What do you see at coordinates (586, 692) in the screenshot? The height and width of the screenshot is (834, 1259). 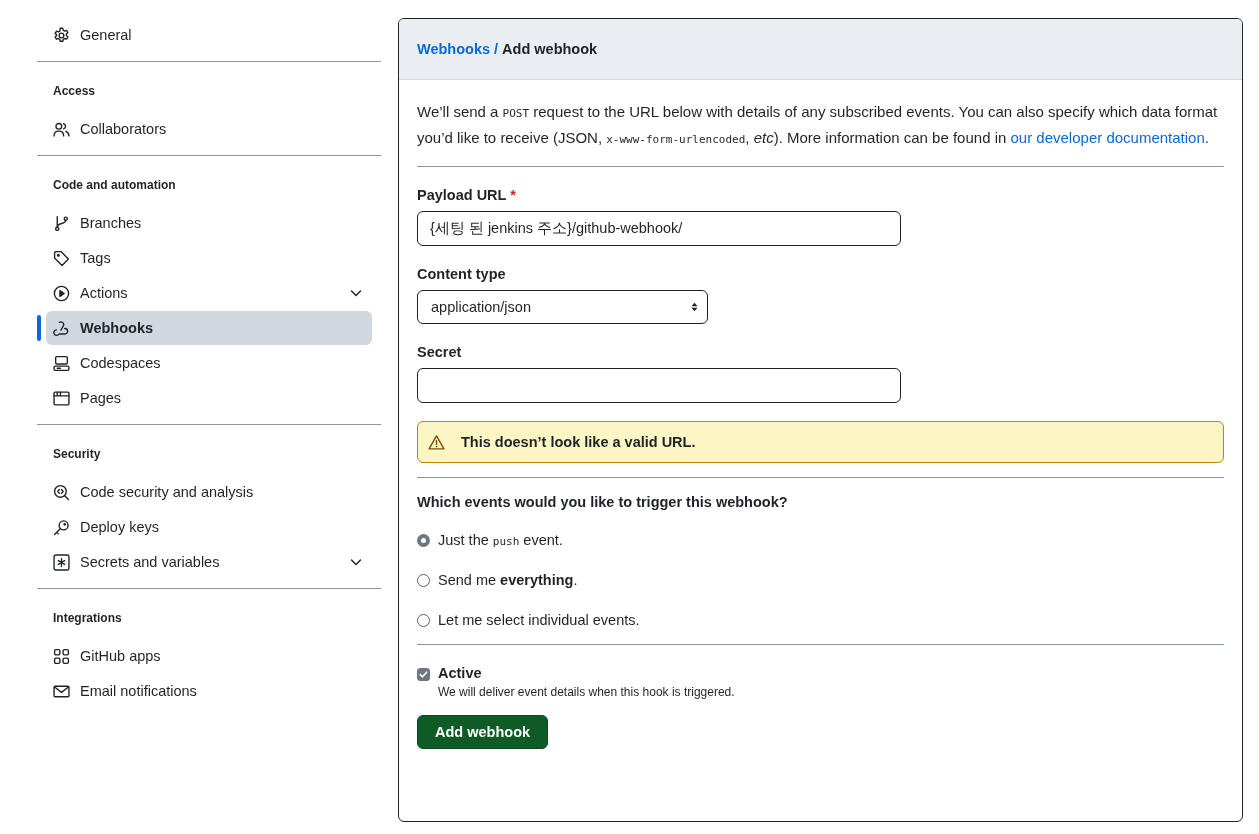 I see `checkbox-description: We will deliver event details when this hook is triggered.` at bounding box center [586, 692].